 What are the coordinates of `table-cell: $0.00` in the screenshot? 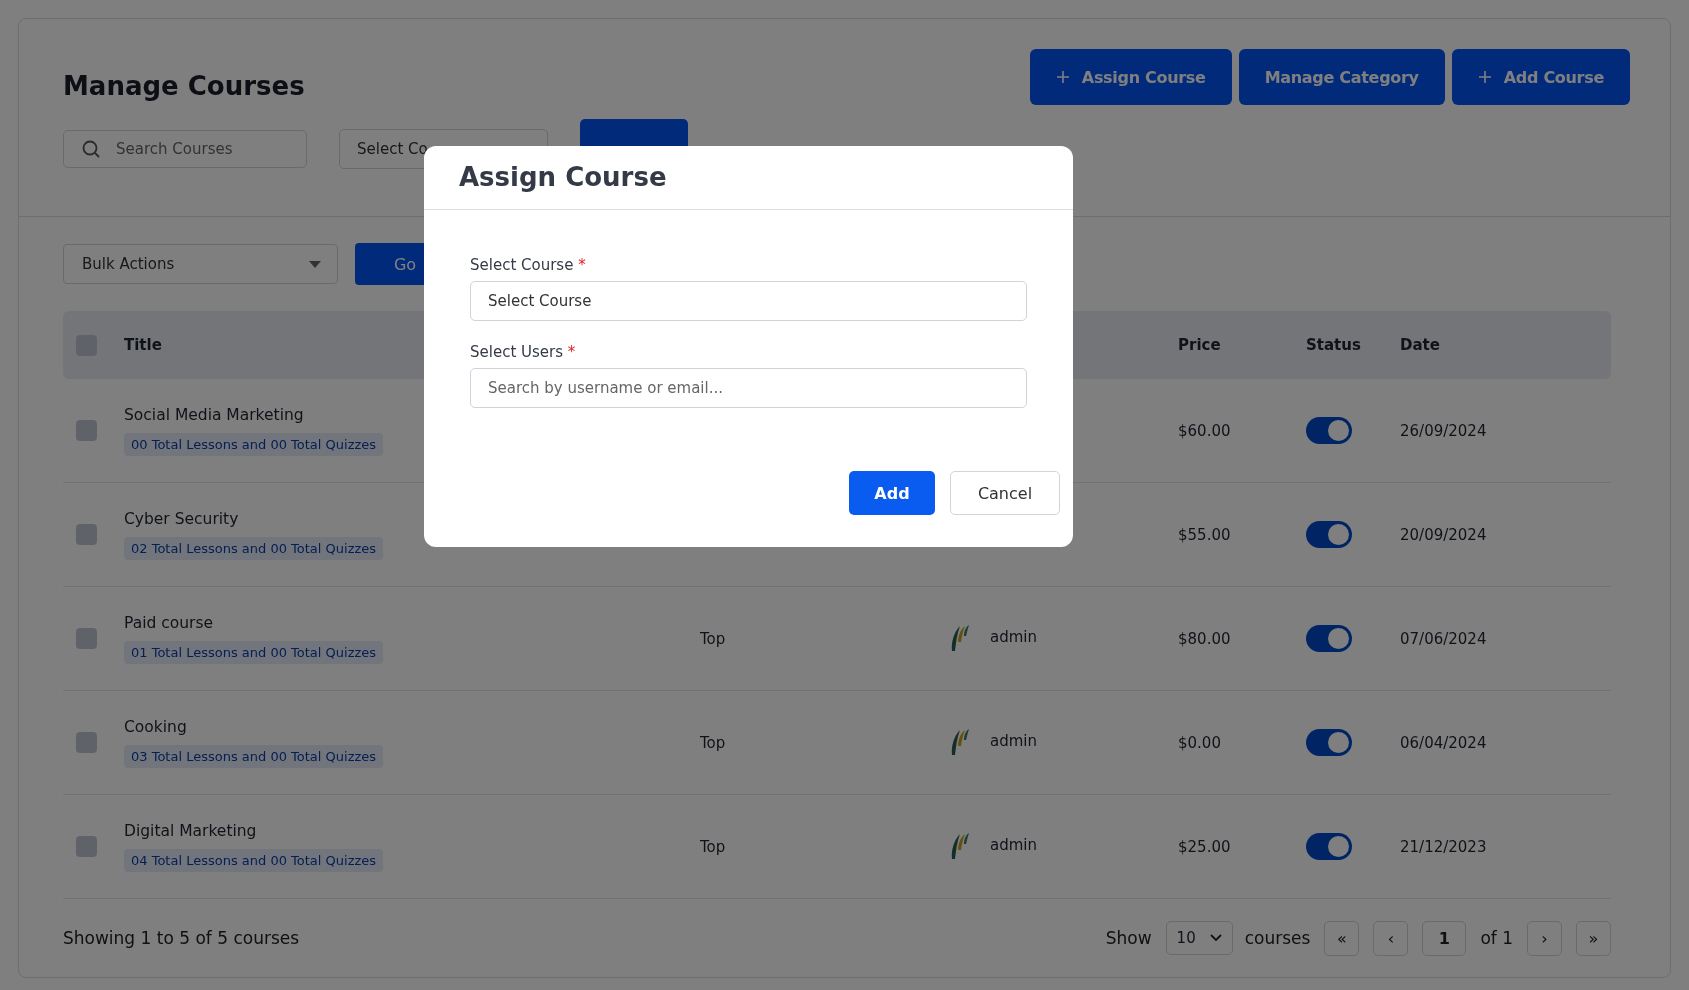 It's located at (1199, 742).